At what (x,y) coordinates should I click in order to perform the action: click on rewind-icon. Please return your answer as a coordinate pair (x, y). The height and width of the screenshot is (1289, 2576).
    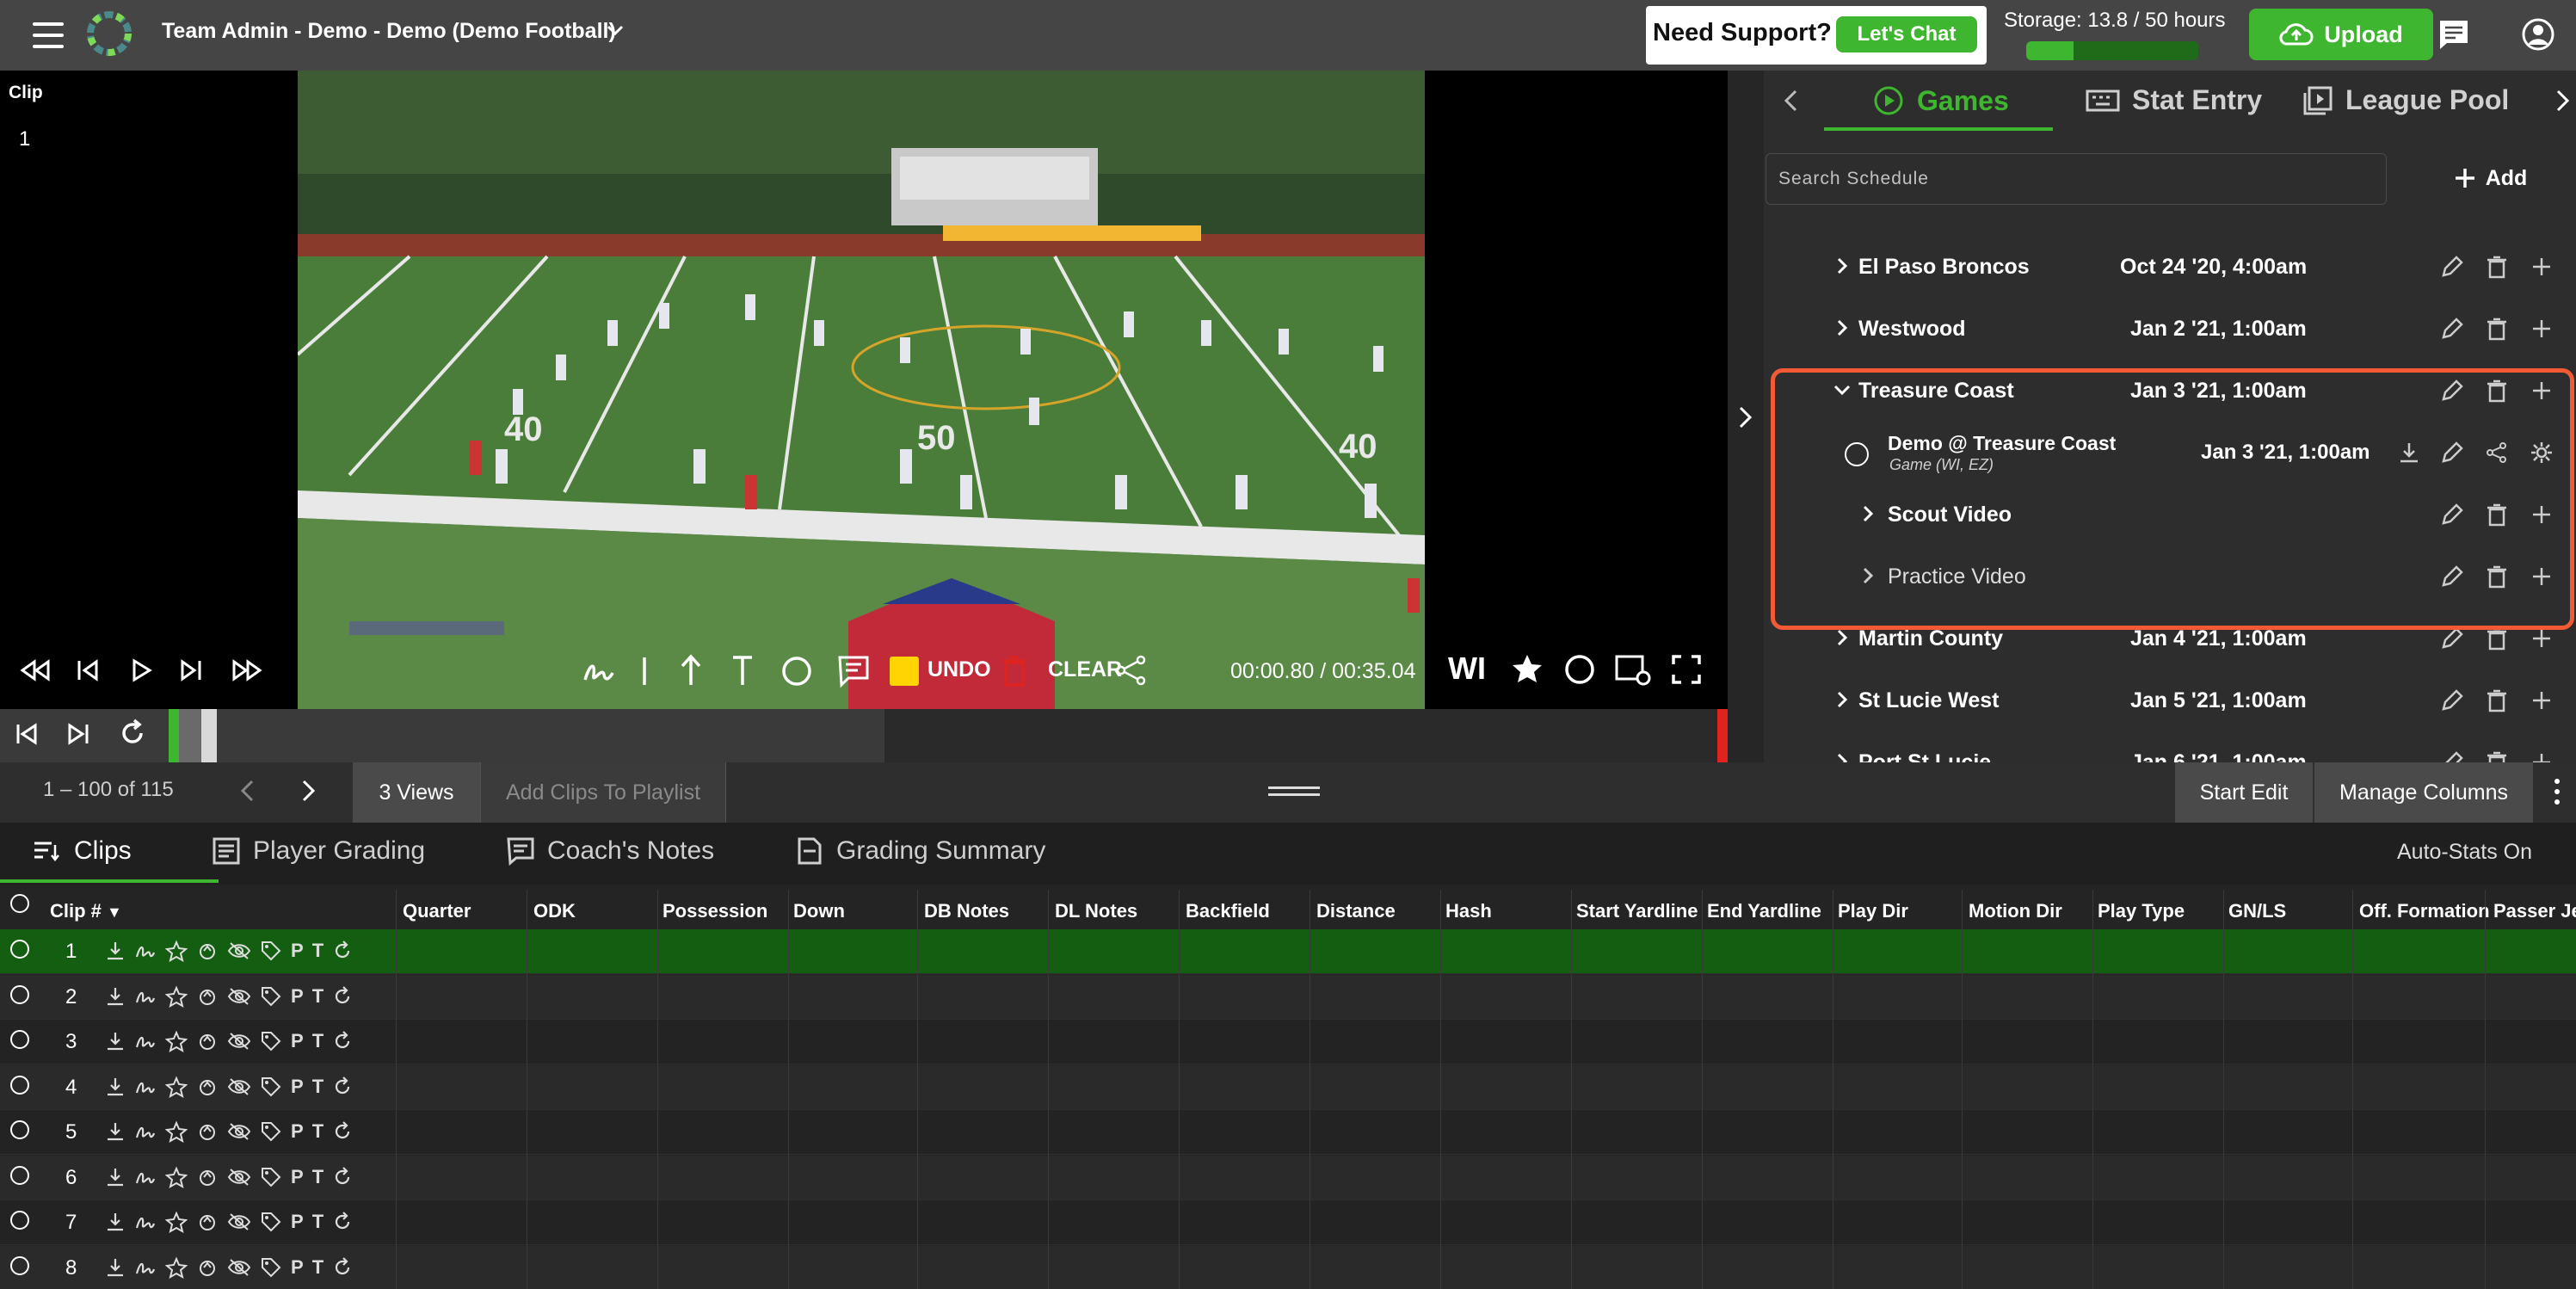
    Looking at the image, I should click on (36, 670).